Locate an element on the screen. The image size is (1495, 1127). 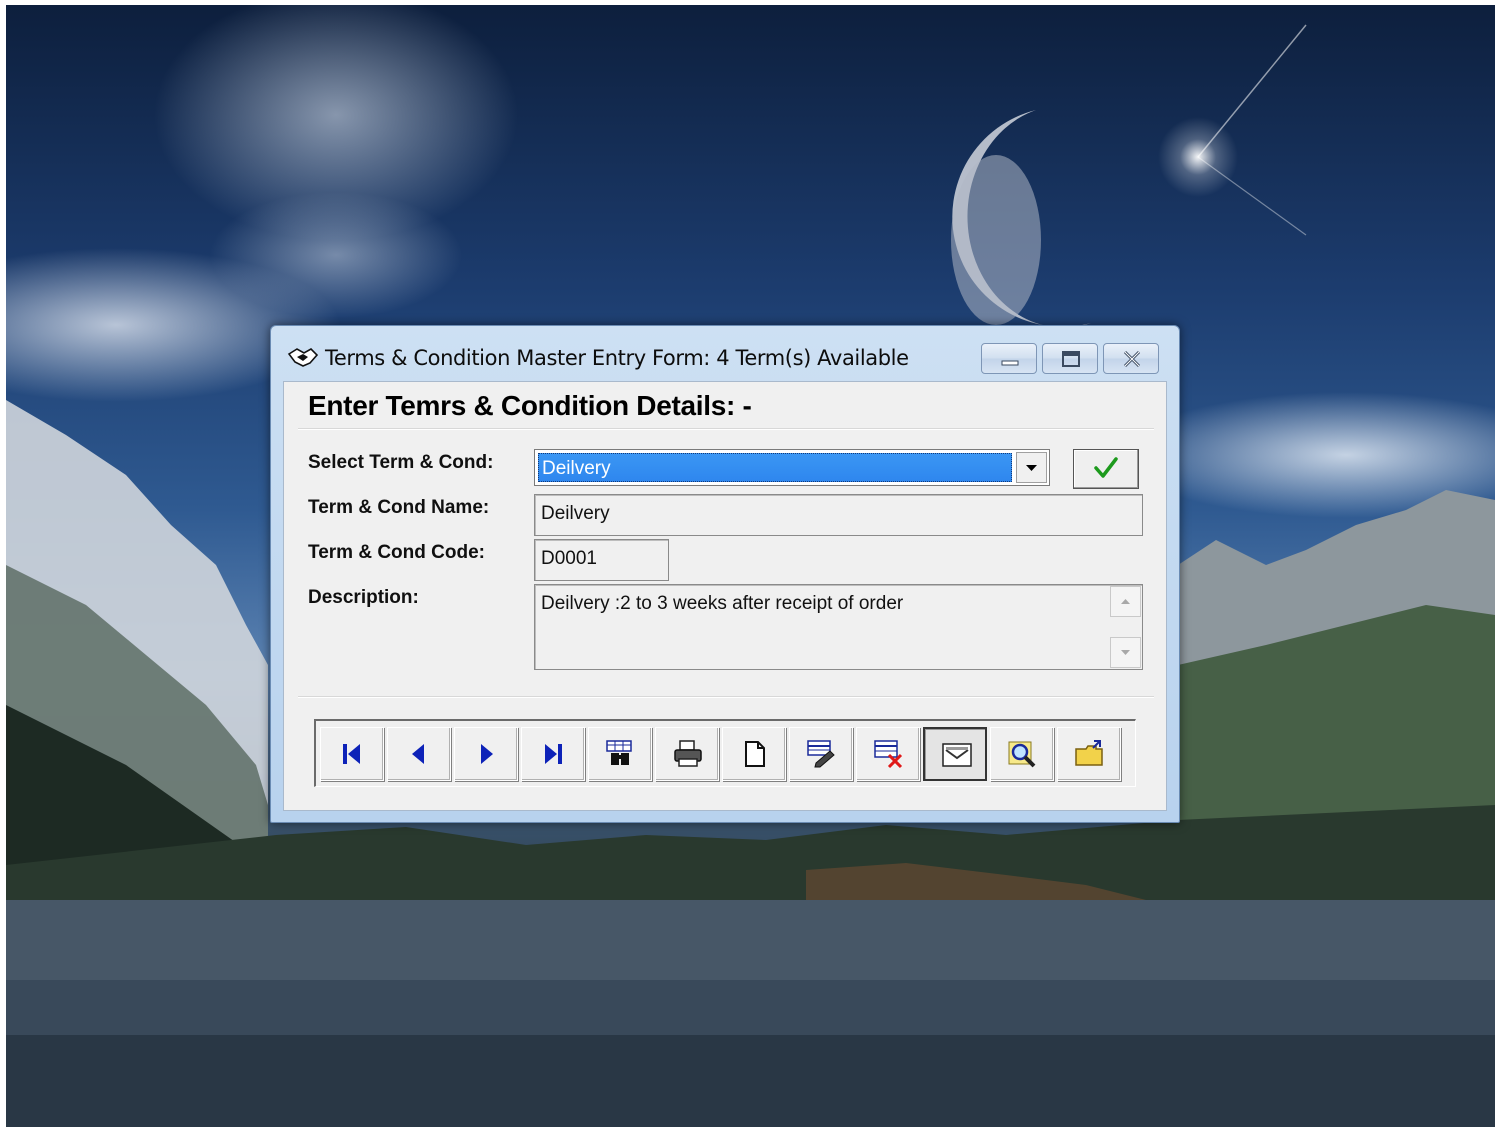
description-scrollbar is located at coordinates (1125, 627).